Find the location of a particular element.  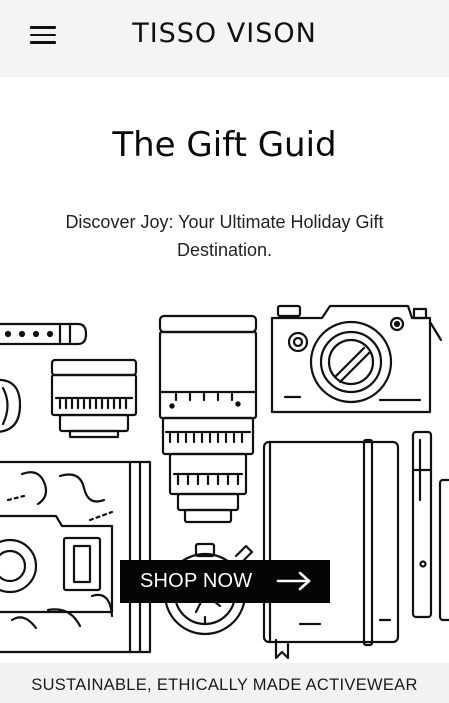

announcement-text: SUSTAINABLE, ETHICALLY MADE ACTIVEWEAR is located at coordinates (224, 685).